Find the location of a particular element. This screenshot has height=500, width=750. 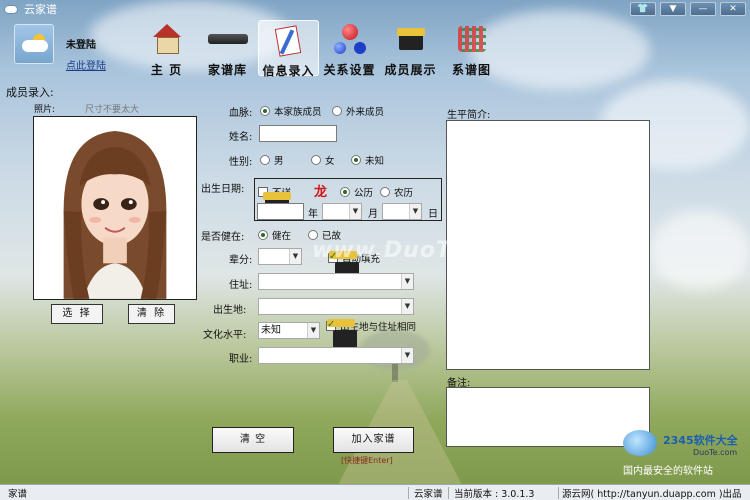

nav-family-tree: 系谱图 is located at coordinates (471, 48).